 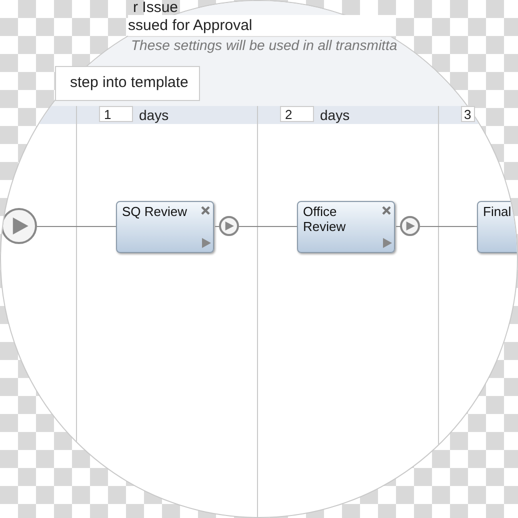 What do you see at coordinates (155, 211) in the screenshot?
I see `step-label: SQ Review` at bounding box center [155, 211].